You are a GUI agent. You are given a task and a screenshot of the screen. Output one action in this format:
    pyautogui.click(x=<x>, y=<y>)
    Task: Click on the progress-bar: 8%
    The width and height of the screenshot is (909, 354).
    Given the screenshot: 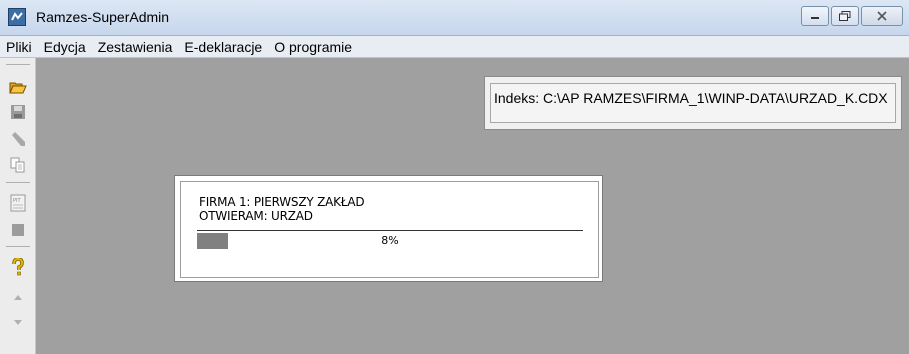 What is the action you would take?
    pyautogui.click(x=390, y=241)
    